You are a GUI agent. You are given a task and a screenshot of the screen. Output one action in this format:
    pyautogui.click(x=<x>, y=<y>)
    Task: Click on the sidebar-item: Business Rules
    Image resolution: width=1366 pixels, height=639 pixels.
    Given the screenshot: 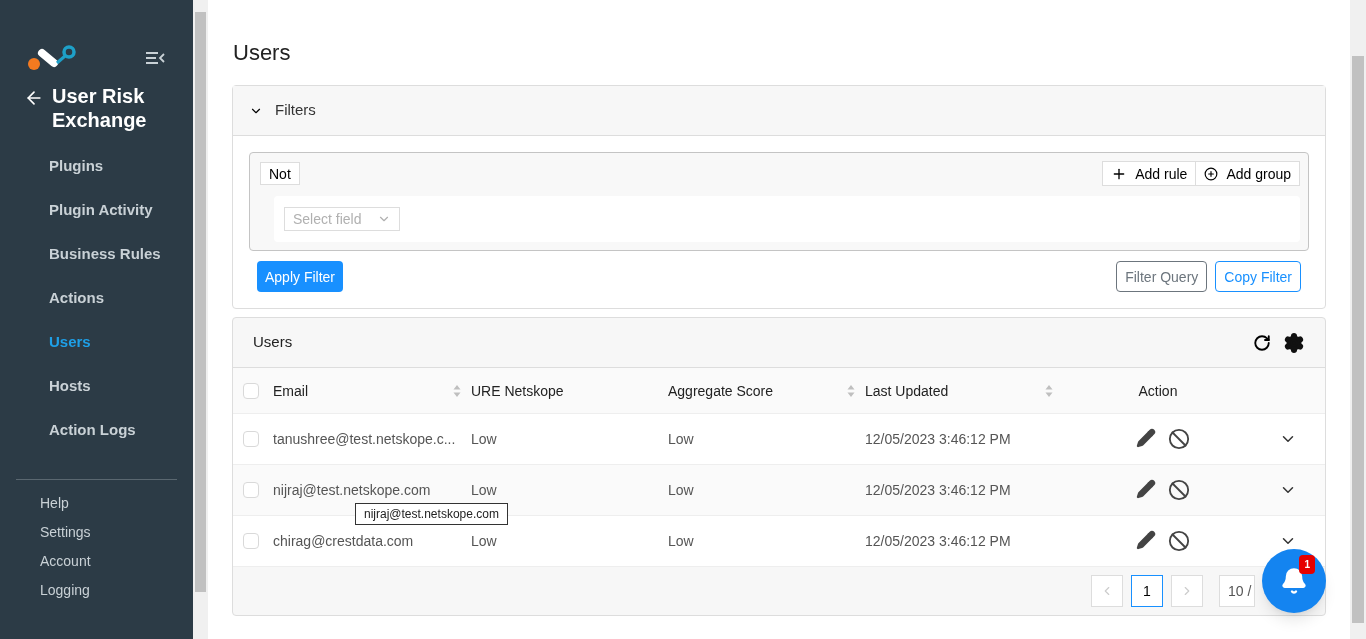 What is the action you would take?
    pyautogui.click(x=96, y=254)
    